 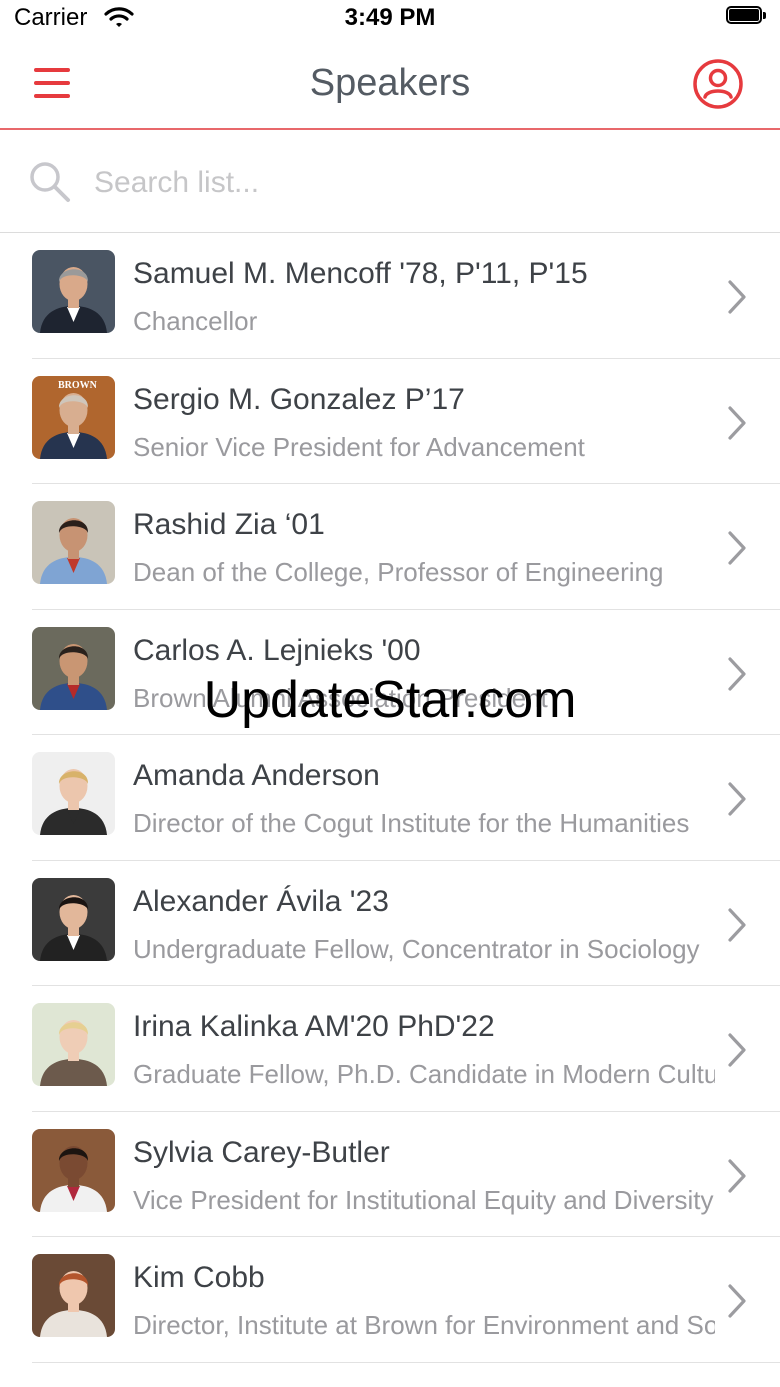 I want to click on navigation-bar: Speakers, so click(x=390, y=85).